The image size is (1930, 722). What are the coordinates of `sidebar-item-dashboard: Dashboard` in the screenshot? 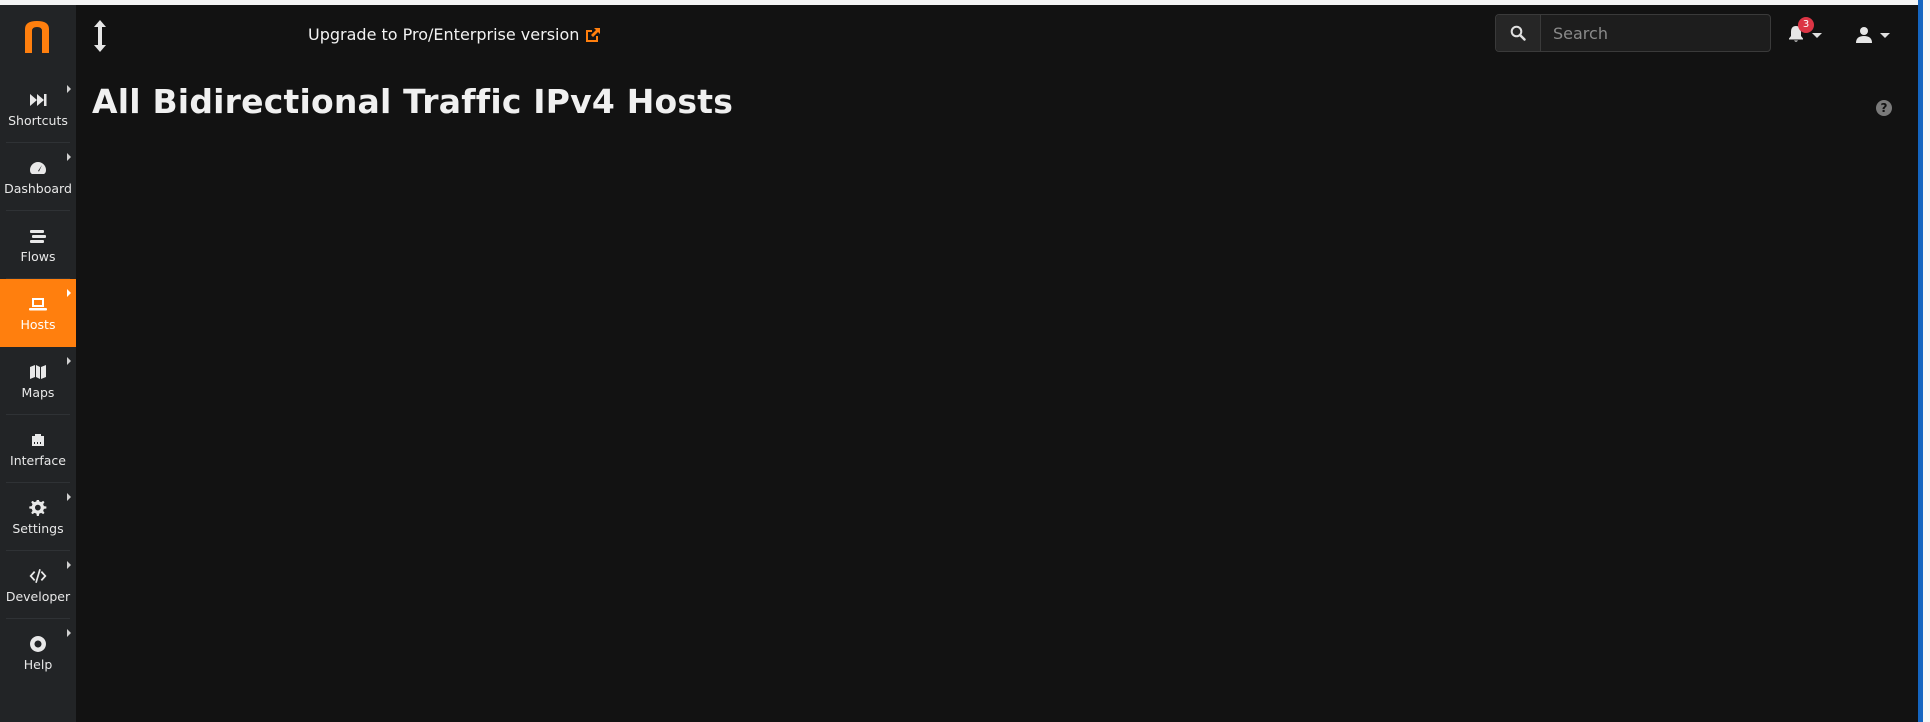 It's located at (38, 177).